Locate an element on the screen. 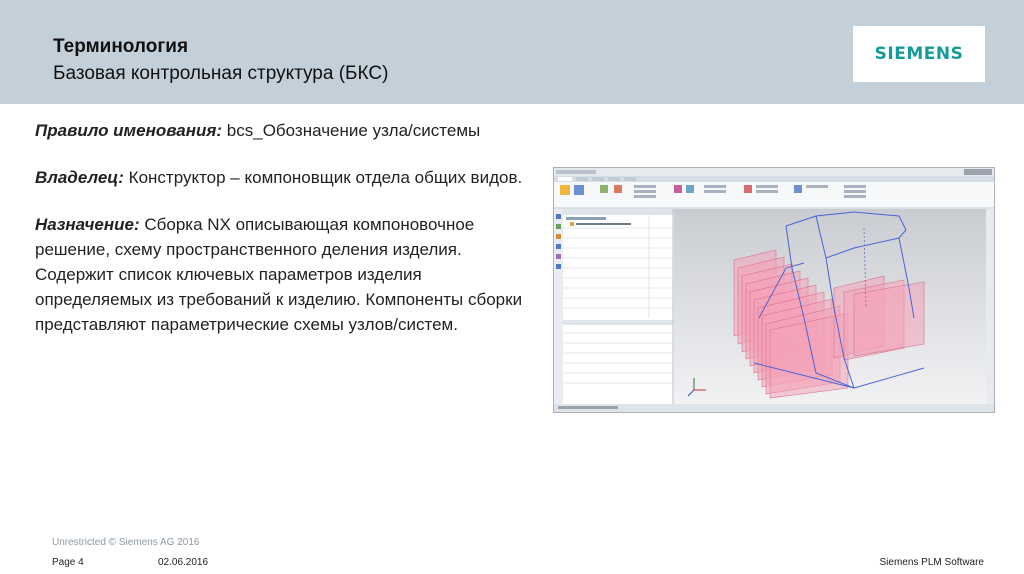 This screenshot has height=574, width=1024. slide-subtitle: Базовая контрольная структура (БКС) is located at coordinates (221, 73).